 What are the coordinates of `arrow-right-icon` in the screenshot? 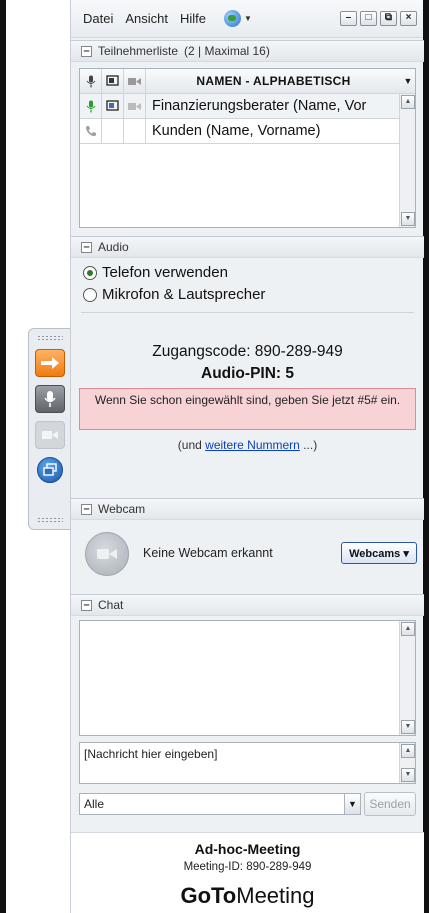 It's located at (50, 363).